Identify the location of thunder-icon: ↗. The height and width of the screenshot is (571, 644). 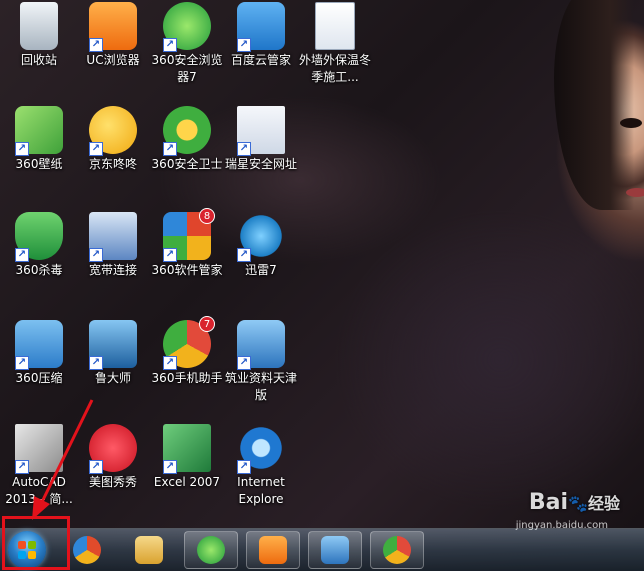
(261, 237).